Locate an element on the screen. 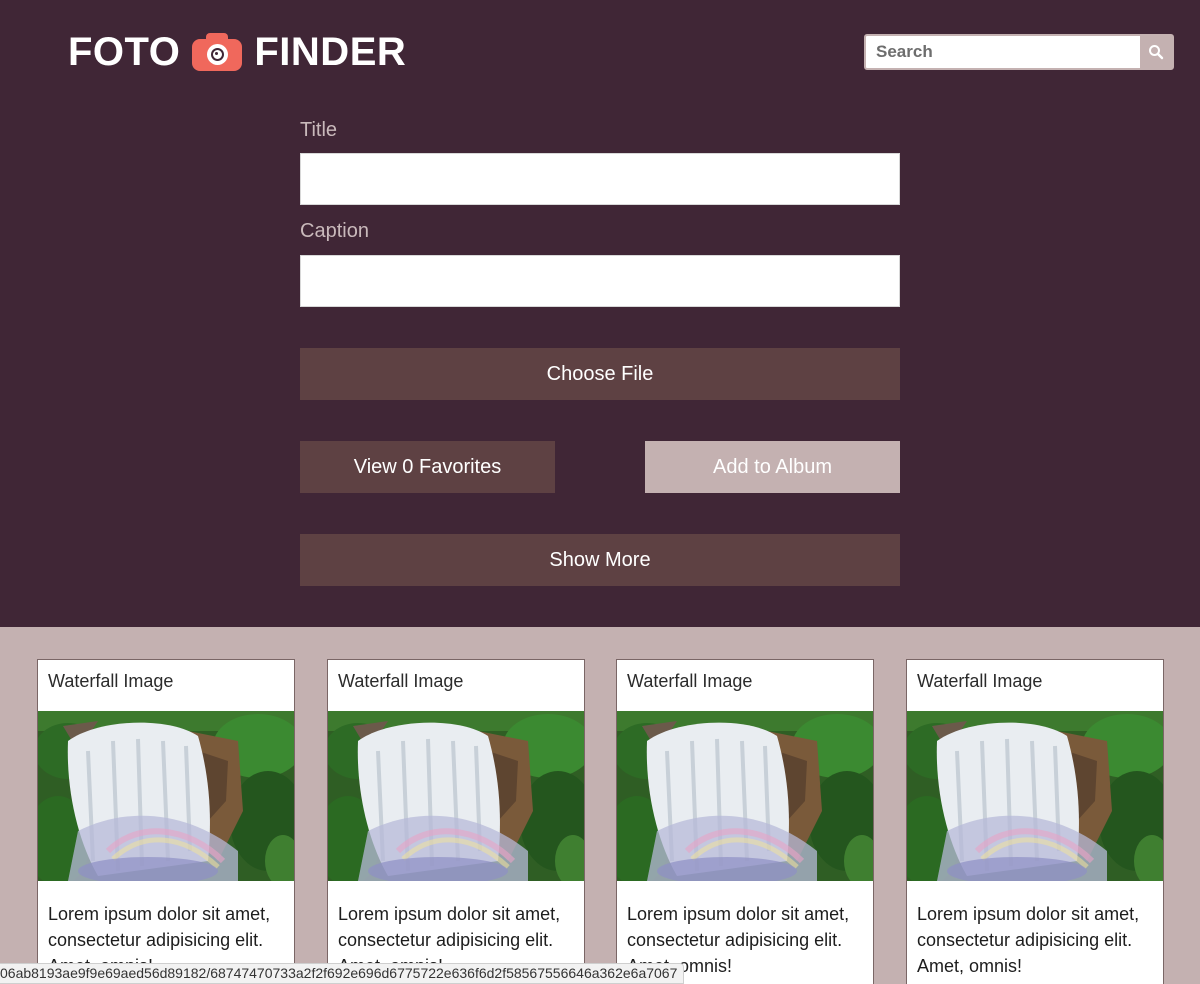  view-favorites-button: View 0 Favorites is located at coordinates (427, 467).